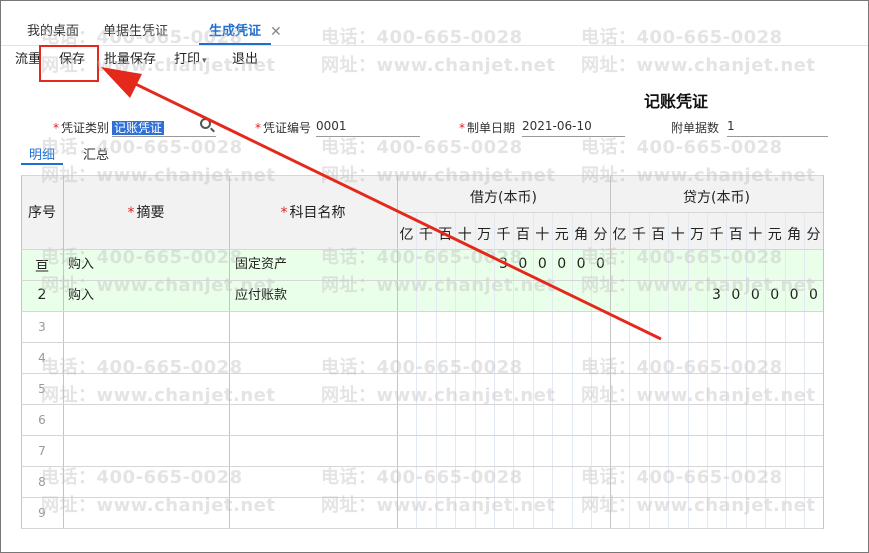 Image resolution: width=869 pixels, height=553 pixels. What do you see at coordinates (121, 82) in the screenshot?
I see `arrow-head` at bounding box center [121, 82].